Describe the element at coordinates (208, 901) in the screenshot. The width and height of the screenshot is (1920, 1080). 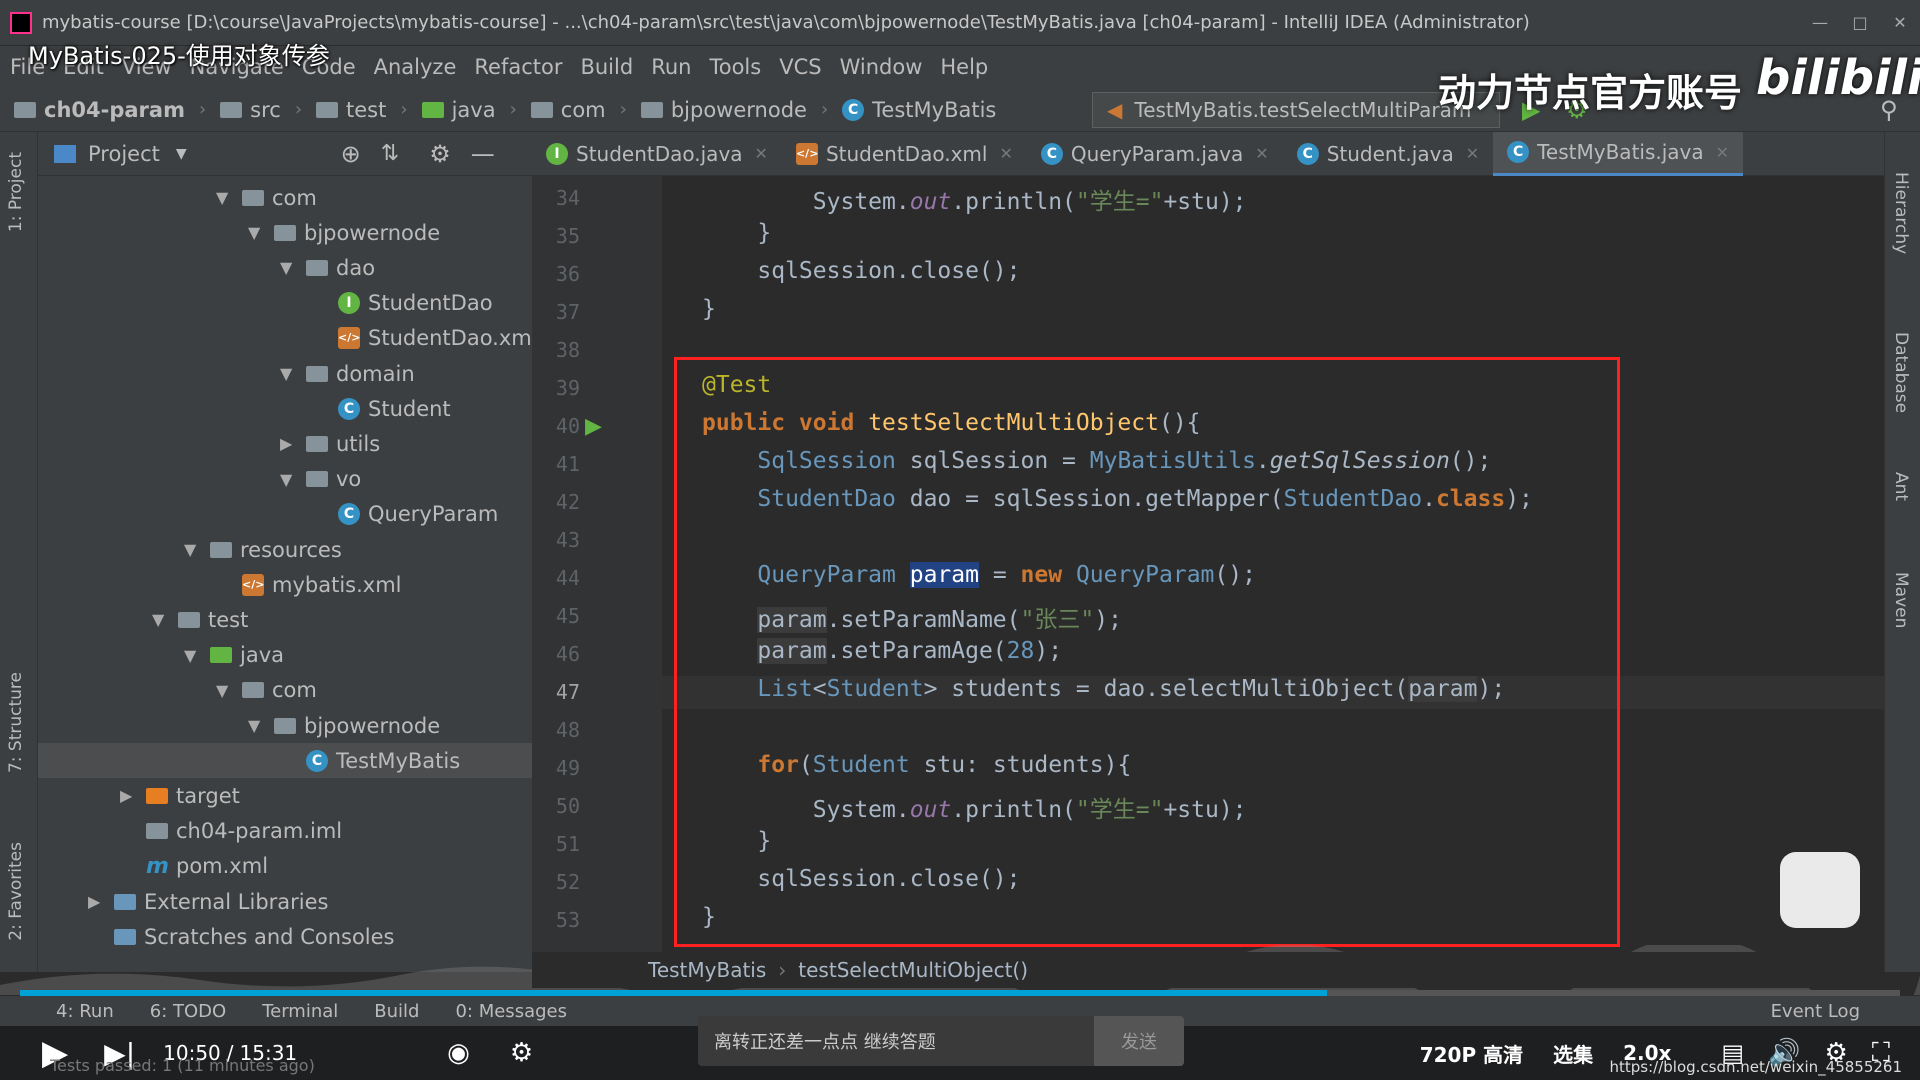
I see `tree-item: ▶ External Libraries` at that location.